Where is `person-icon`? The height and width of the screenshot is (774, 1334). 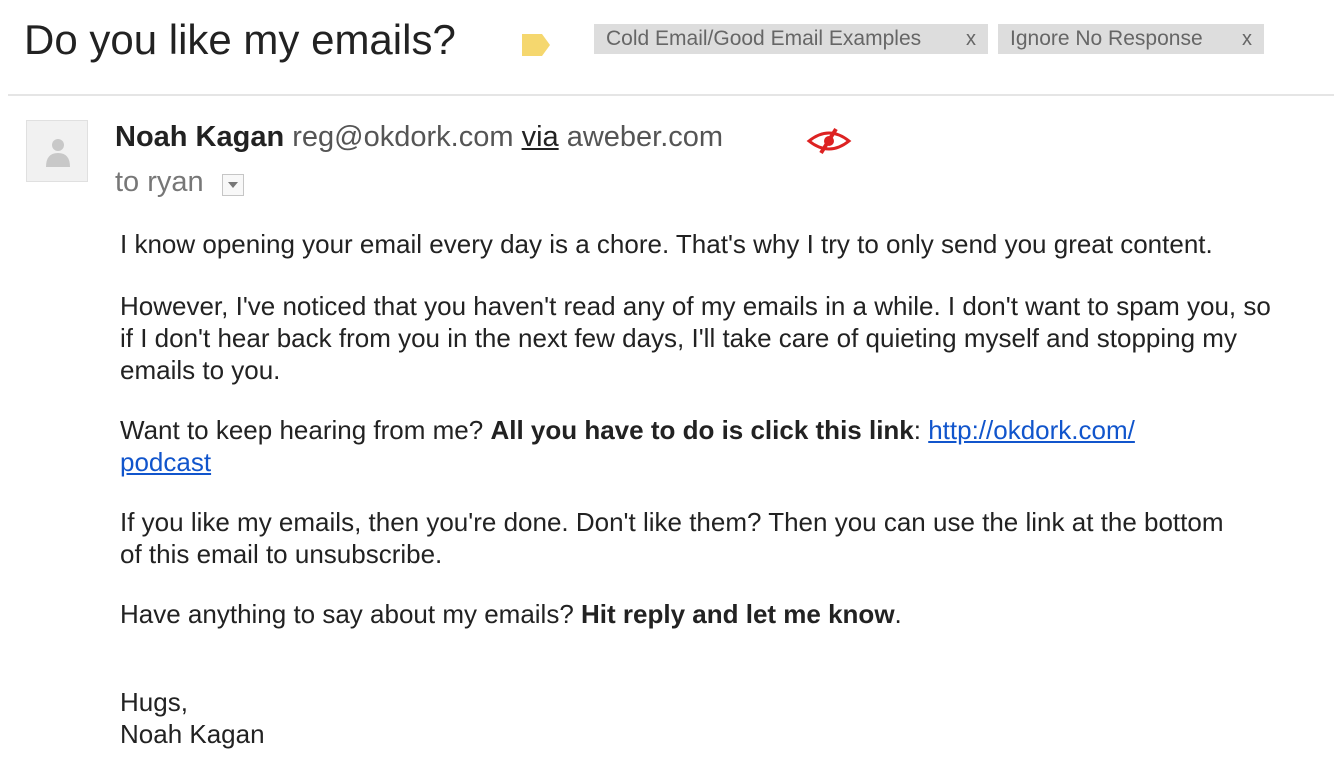
person-icon is located at coordinates (58, 153).